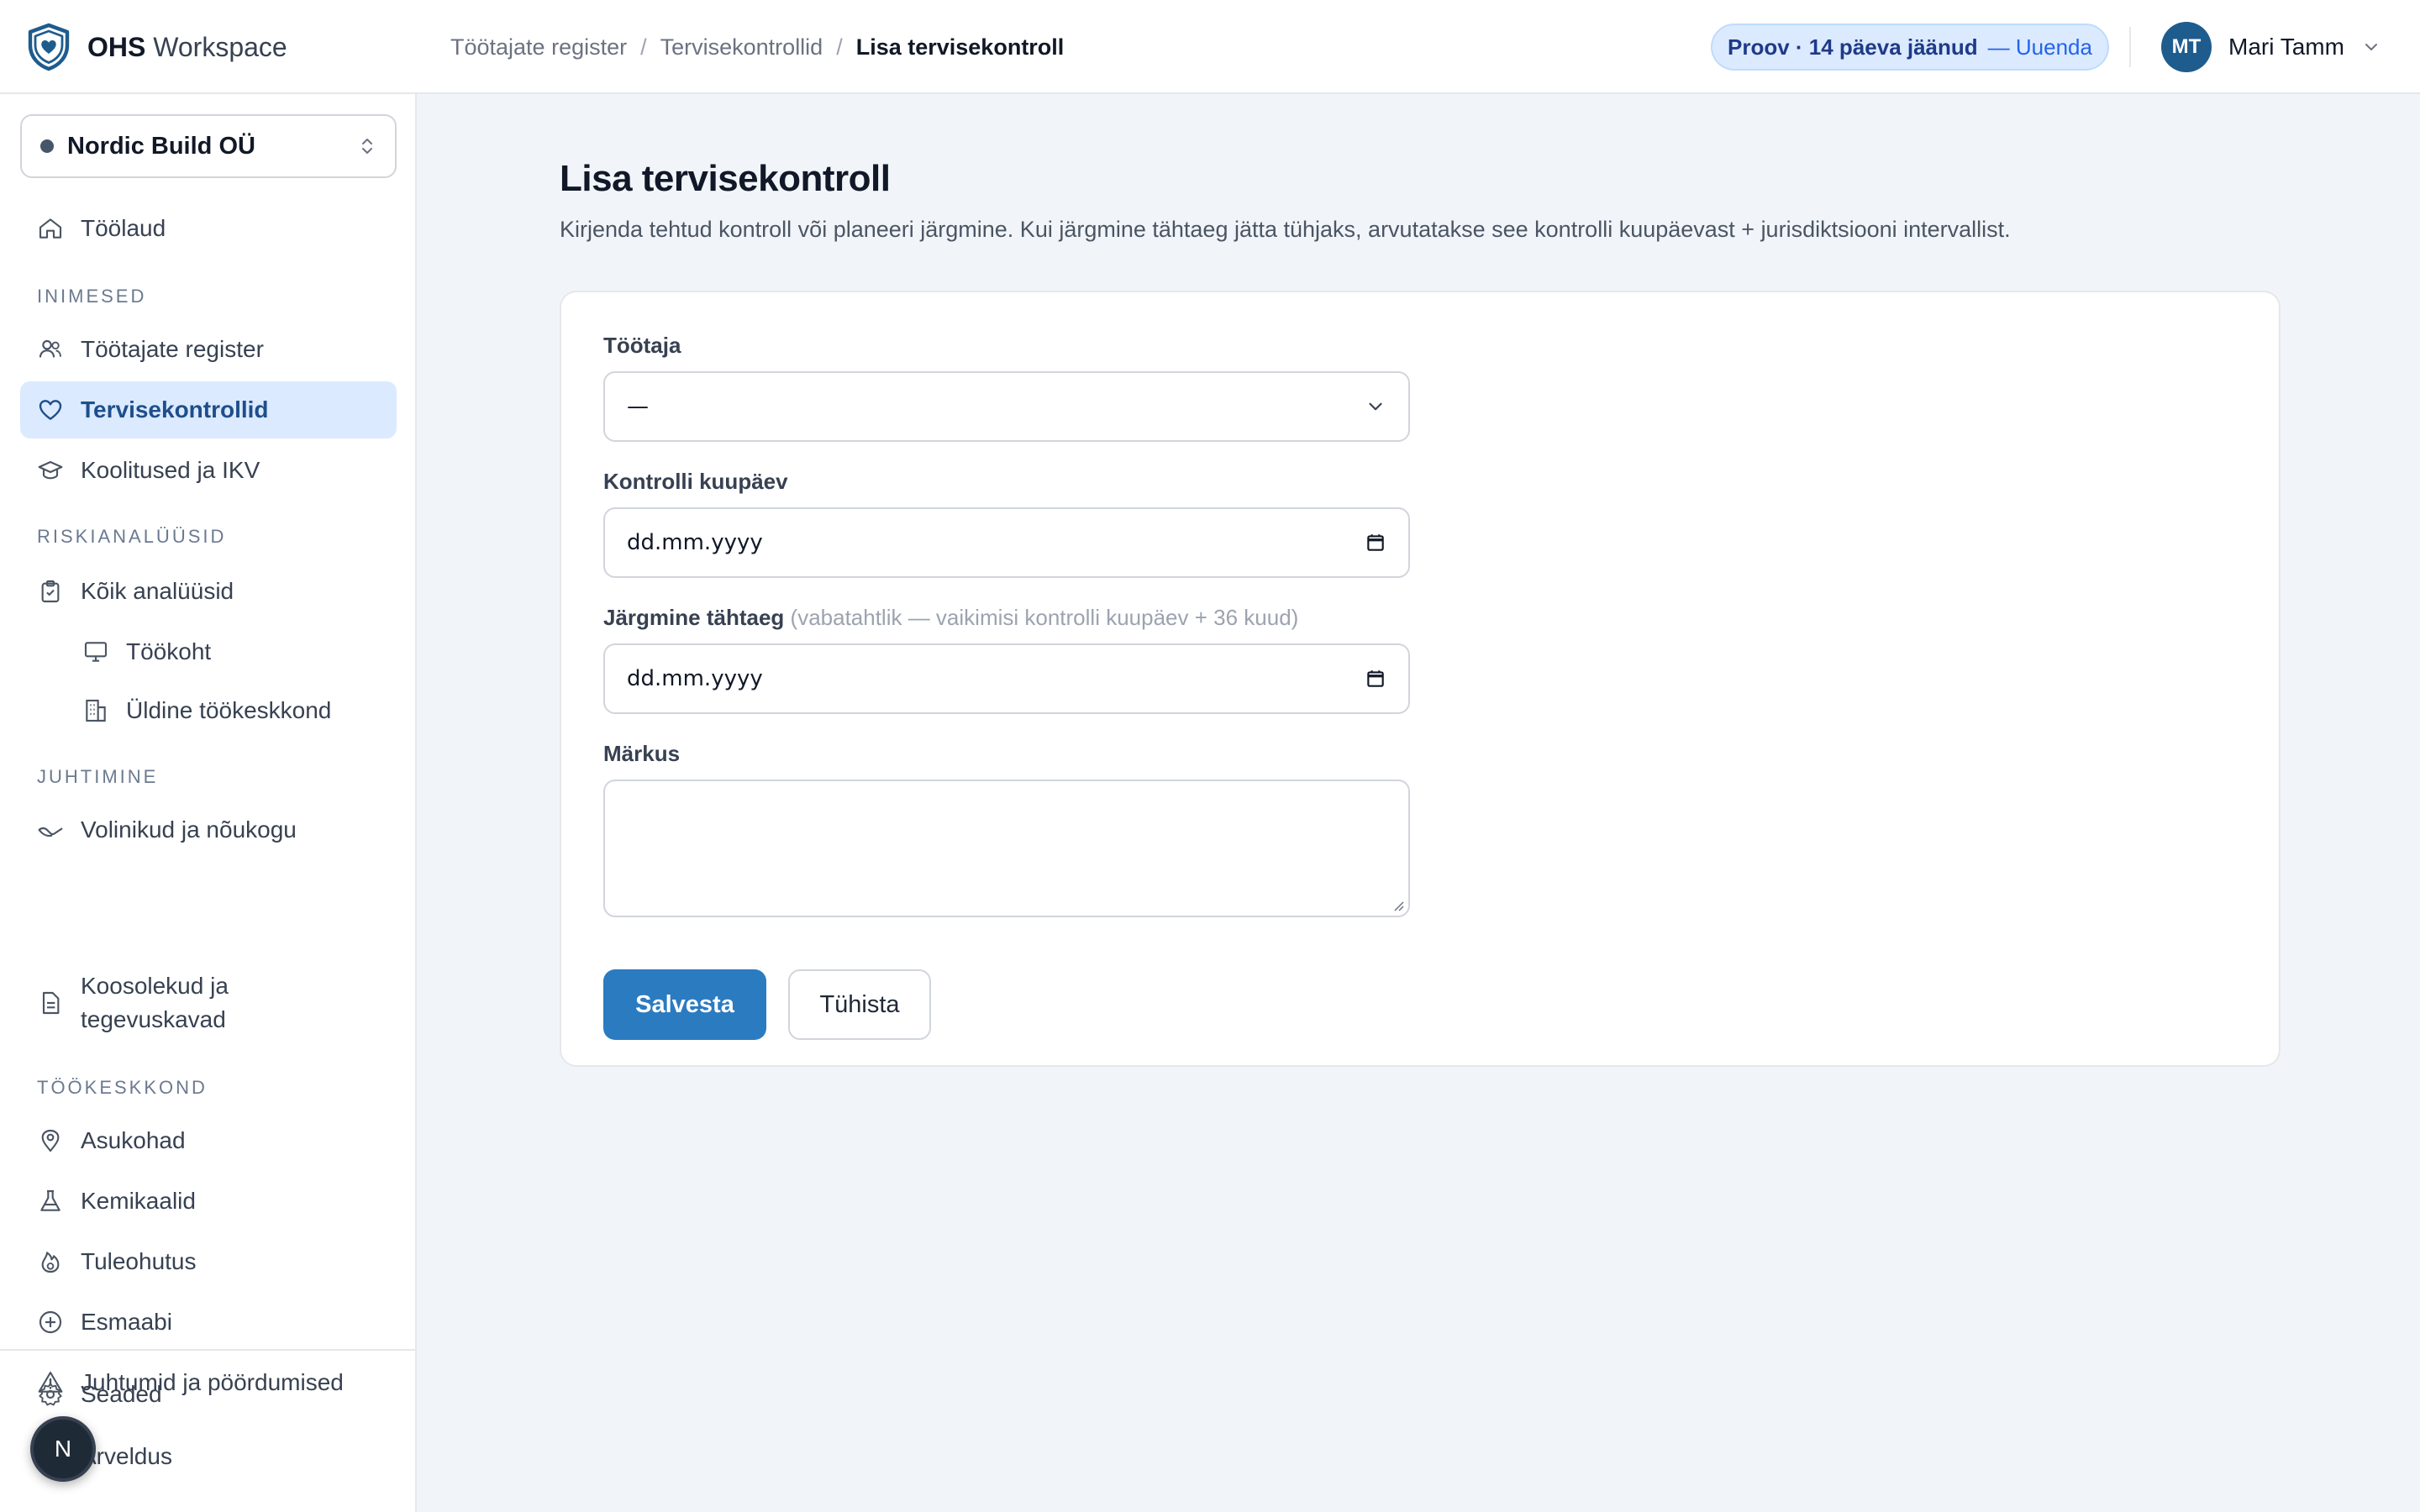 This screenshot has height=1512, width=2420. I want to click on save-button: Salvesta, so click(684, 1004).